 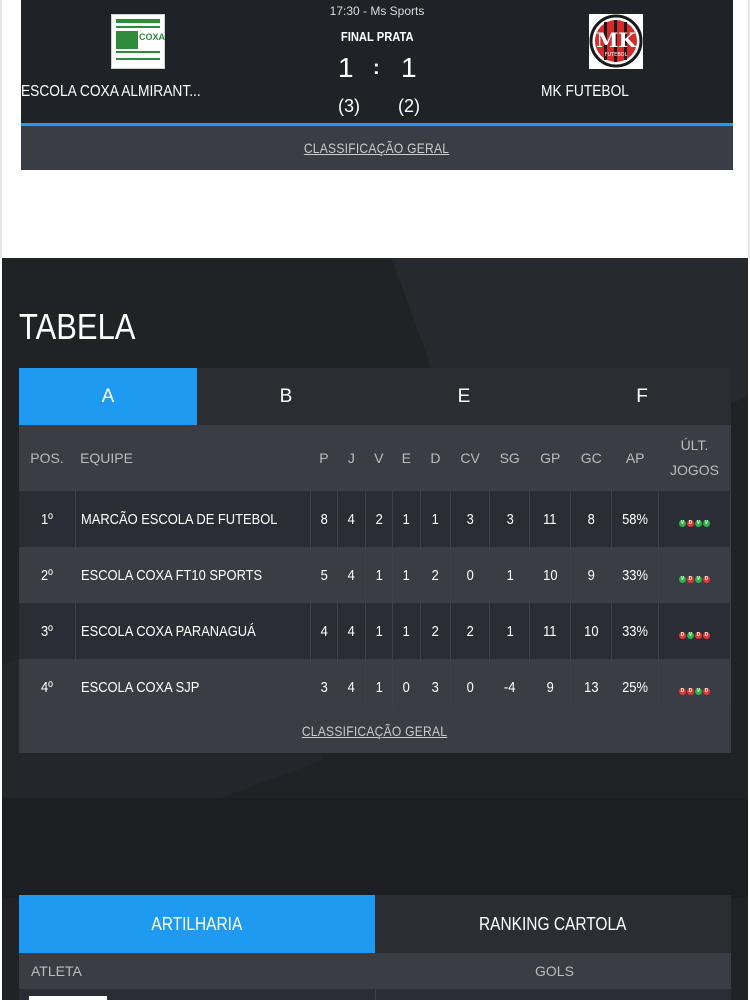 I want to click on cell-p: 3, so click(x=324, y=687).